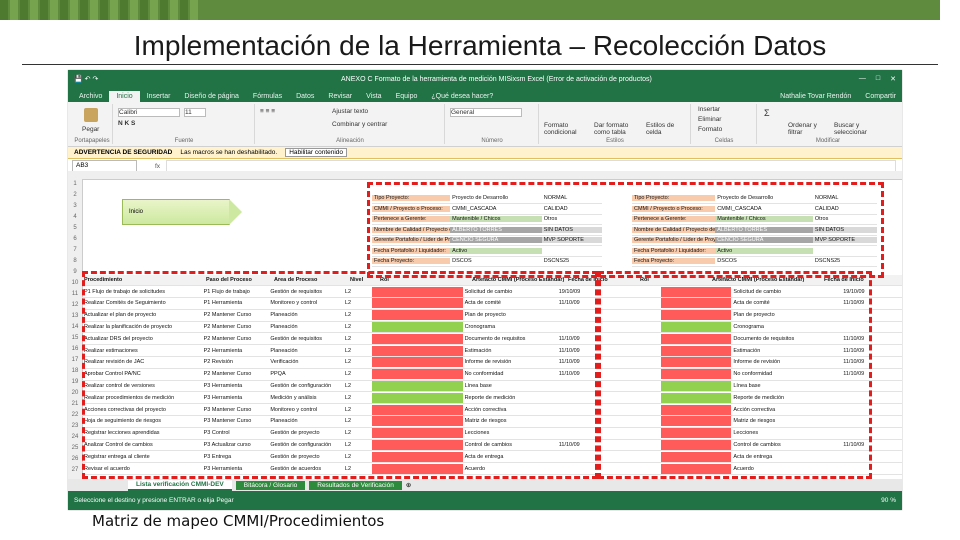 Image resolution: width=960 pixels, height=540 pixels. What do you see at coordinates (267, 111) in the screenshot?
I see `align-icons: ≡ ≡ ≡` at bounding box center [267, 111].